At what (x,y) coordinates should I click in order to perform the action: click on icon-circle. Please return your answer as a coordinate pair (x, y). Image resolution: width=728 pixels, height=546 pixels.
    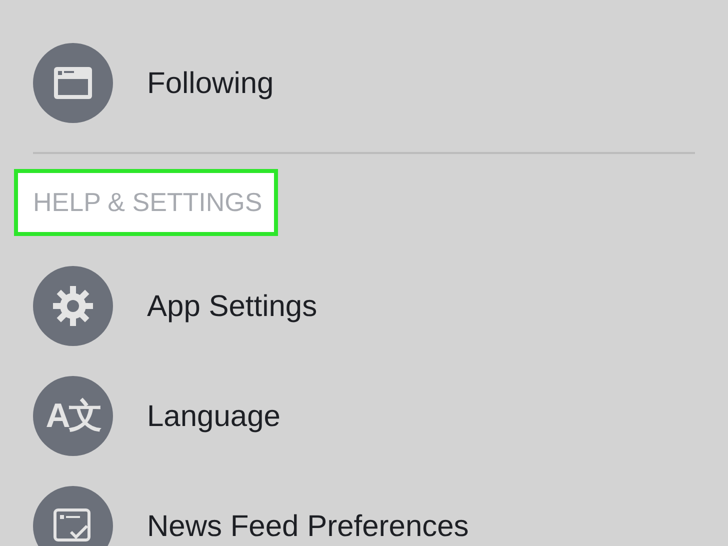
    Looking at the image, I should click on (73, 516).